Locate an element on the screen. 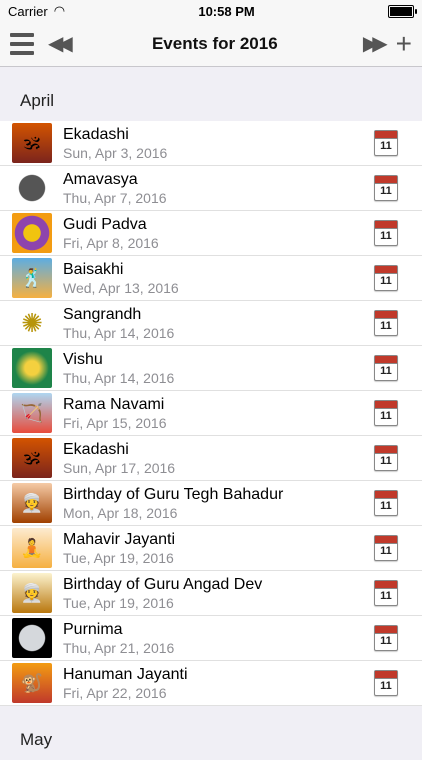  vishu-image is located at coordinates (32, 368).